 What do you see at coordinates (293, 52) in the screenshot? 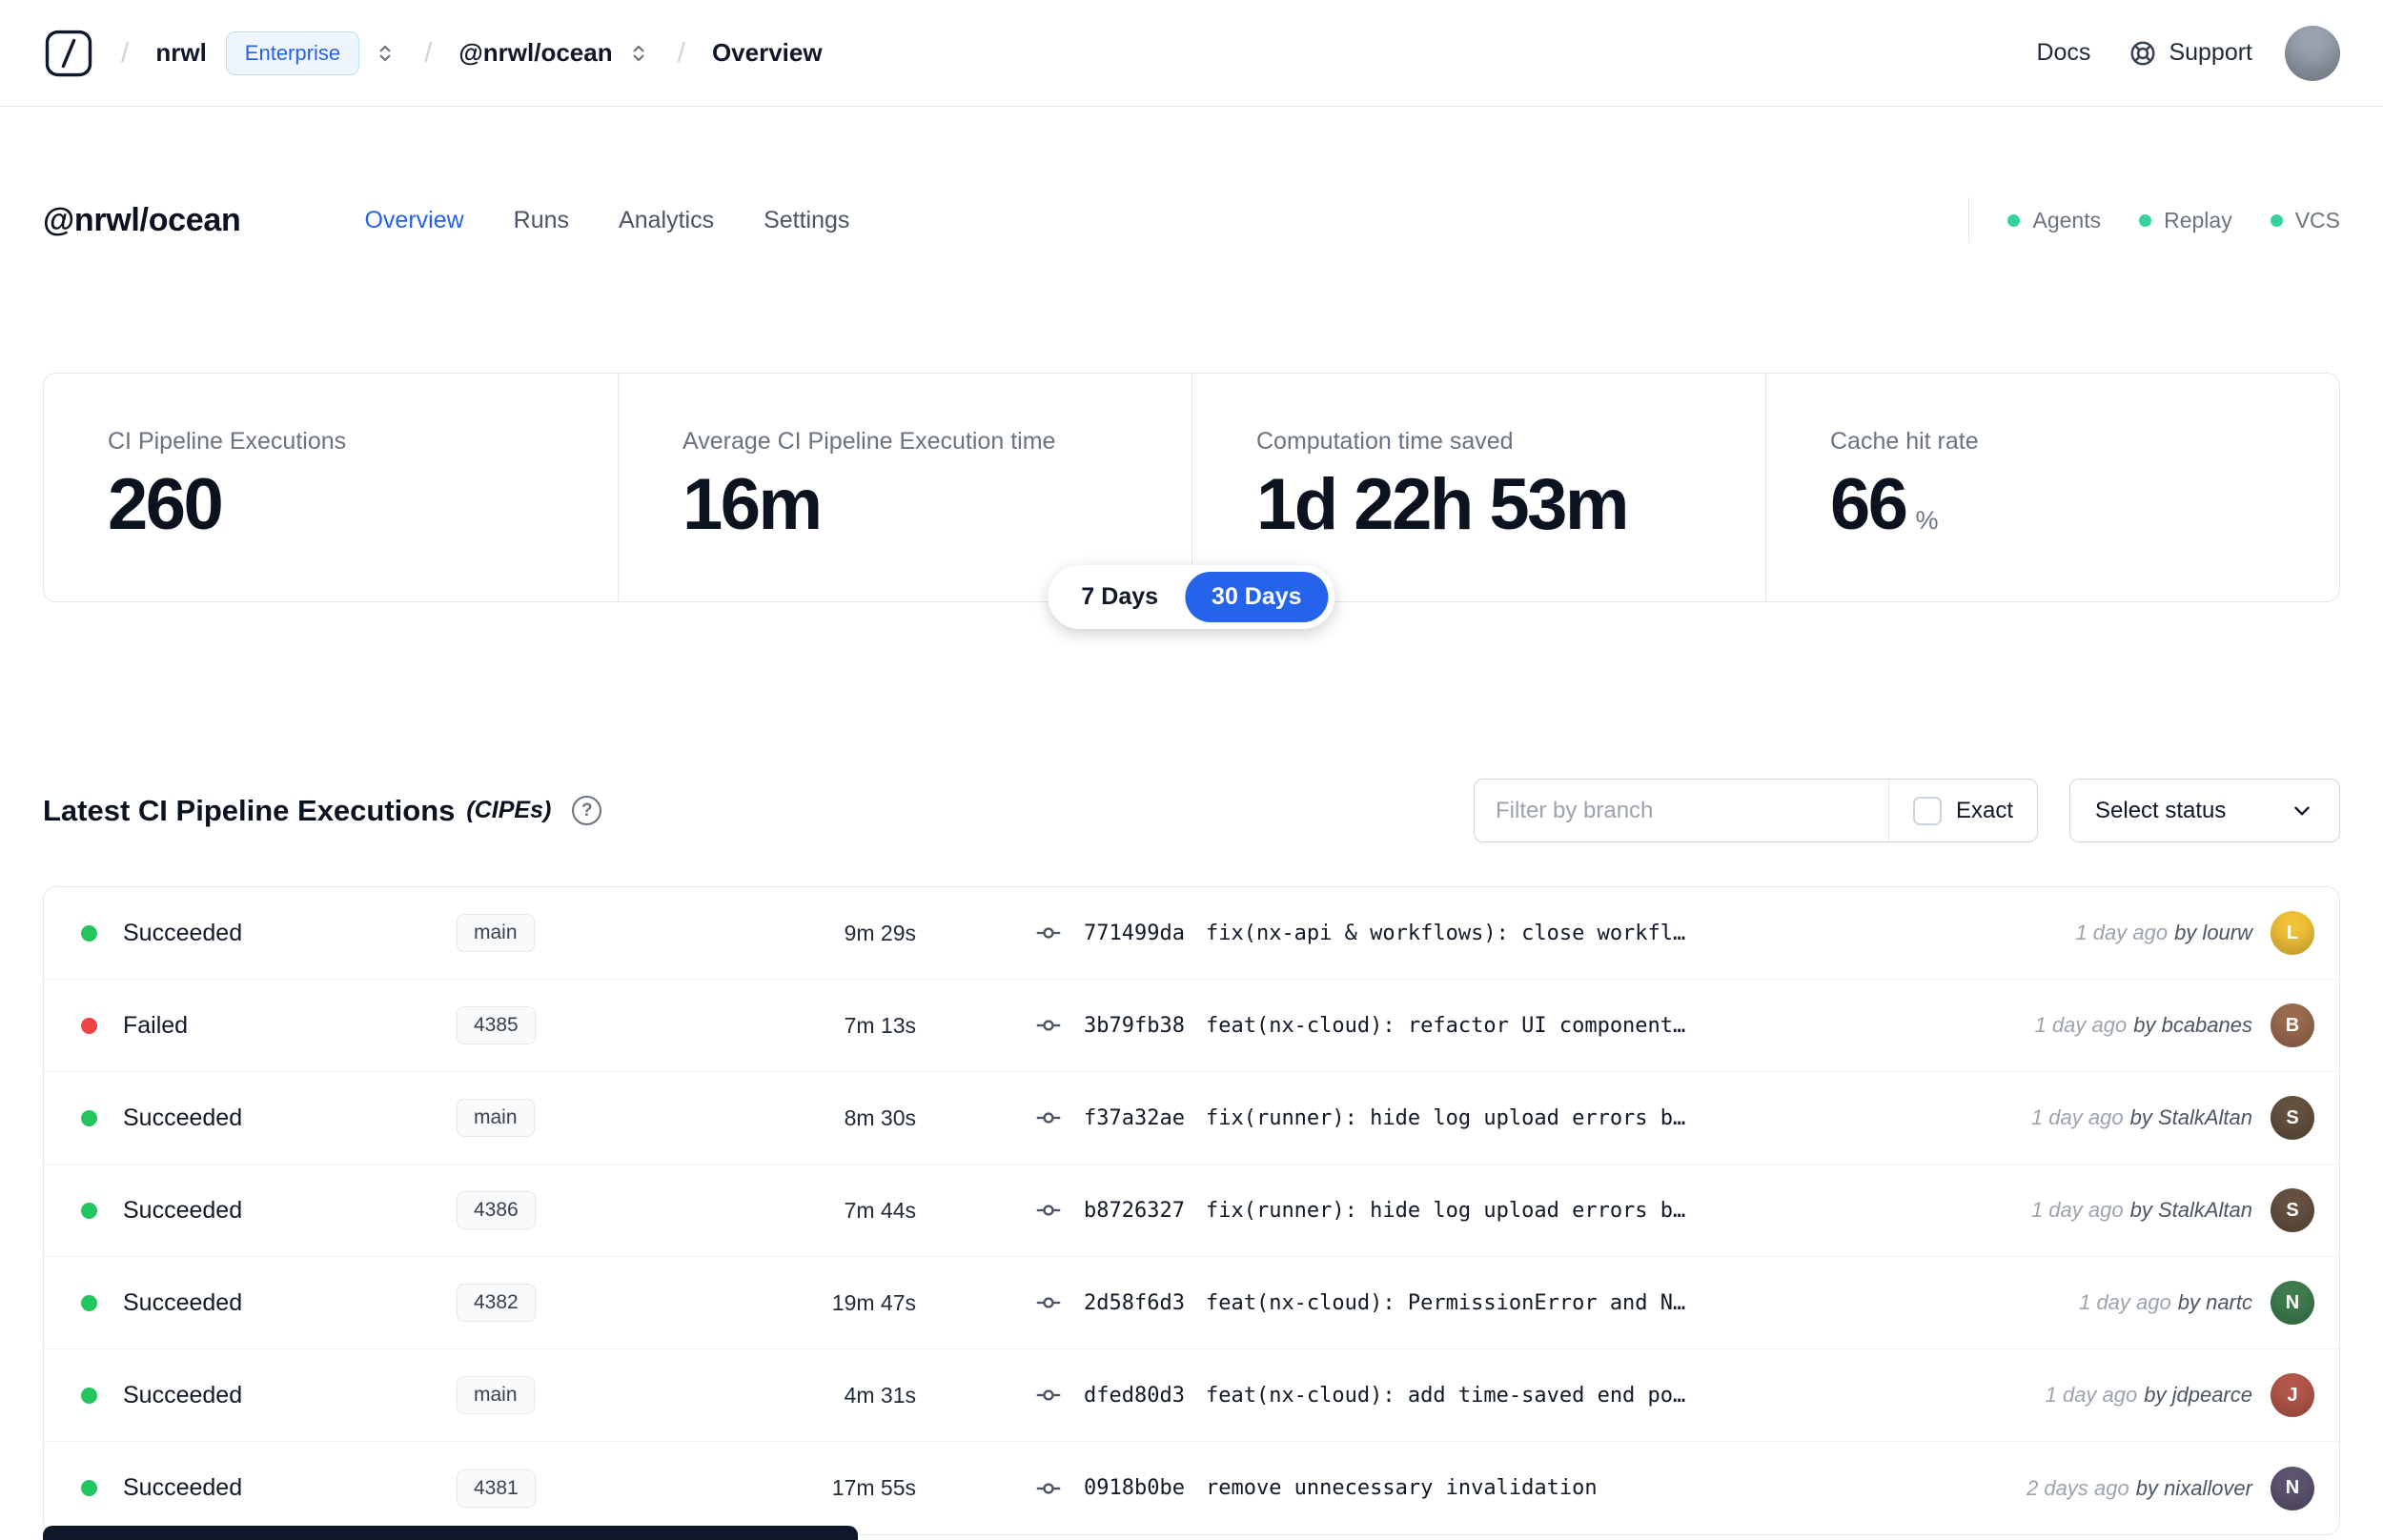
I see `enterprise-badge: Enterprise` at bounding box center [293, 52].